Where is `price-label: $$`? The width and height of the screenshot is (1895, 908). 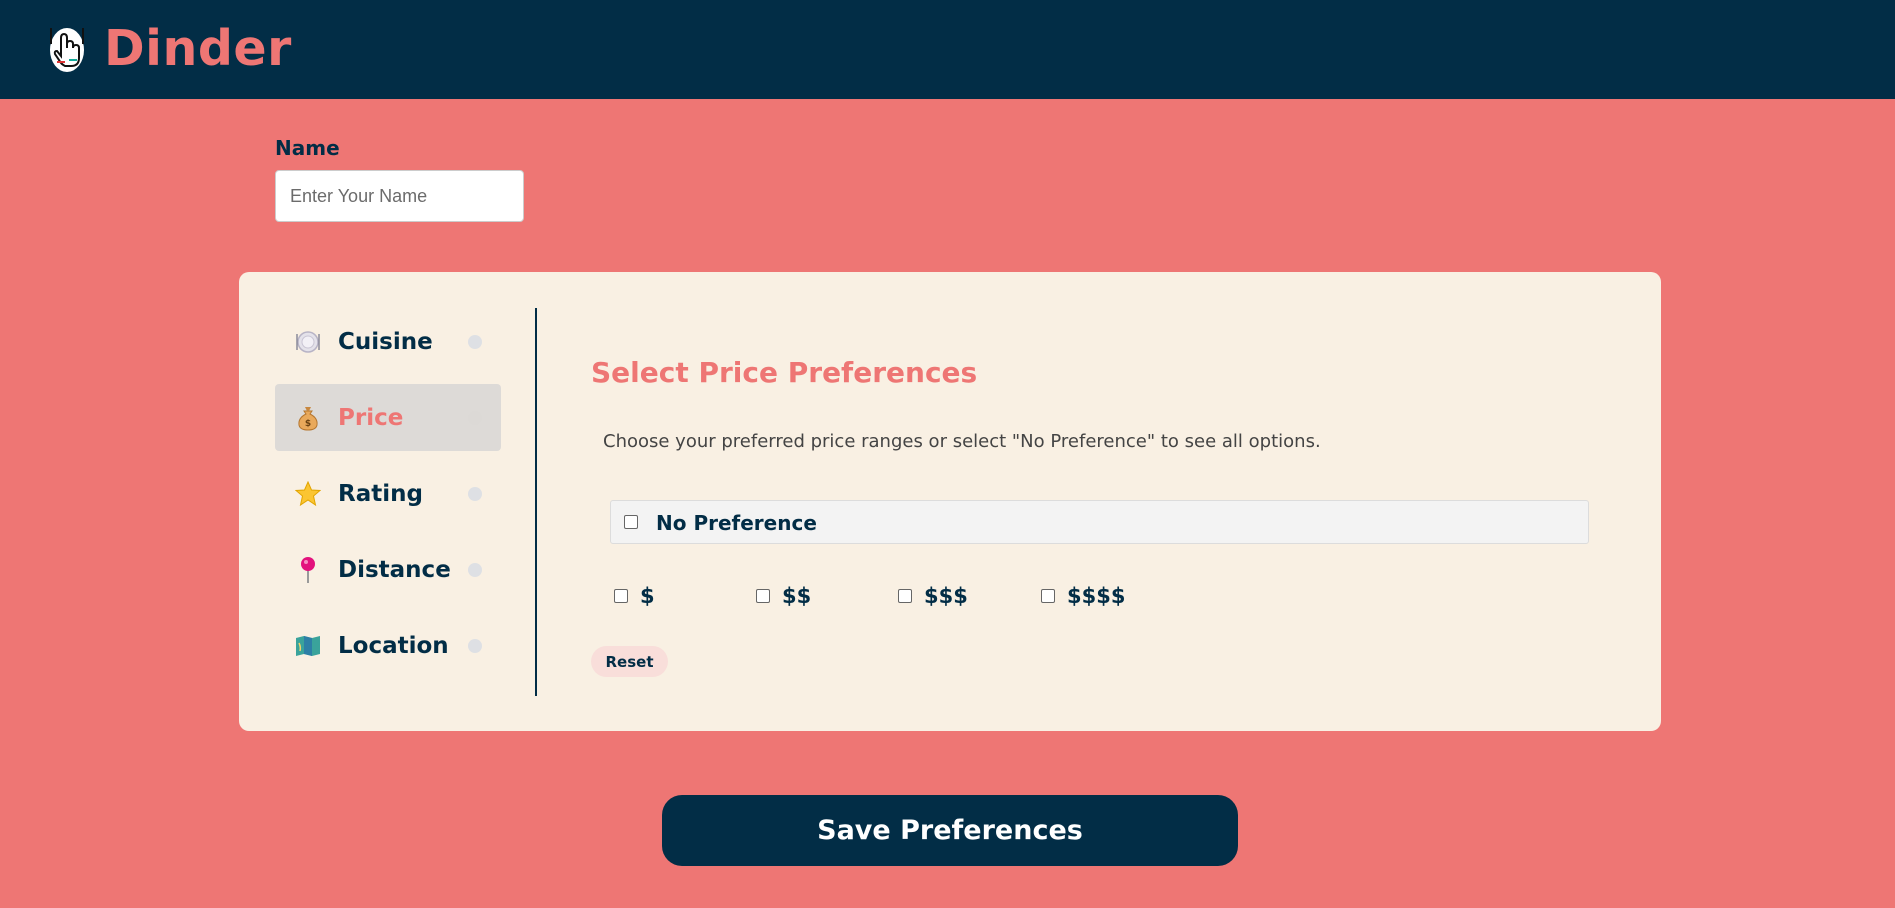
price-label: $$ is located at coordinates (797, 596).